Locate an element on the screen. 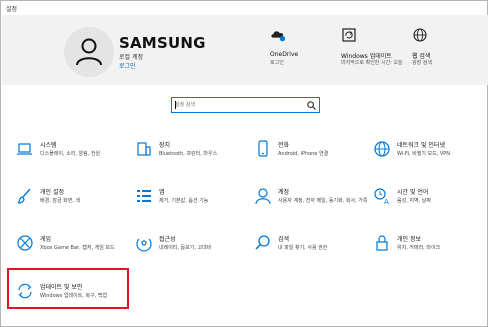 The height and width of the screenshot is (327, 488). lock-icon is located at coordinates (382, 243).